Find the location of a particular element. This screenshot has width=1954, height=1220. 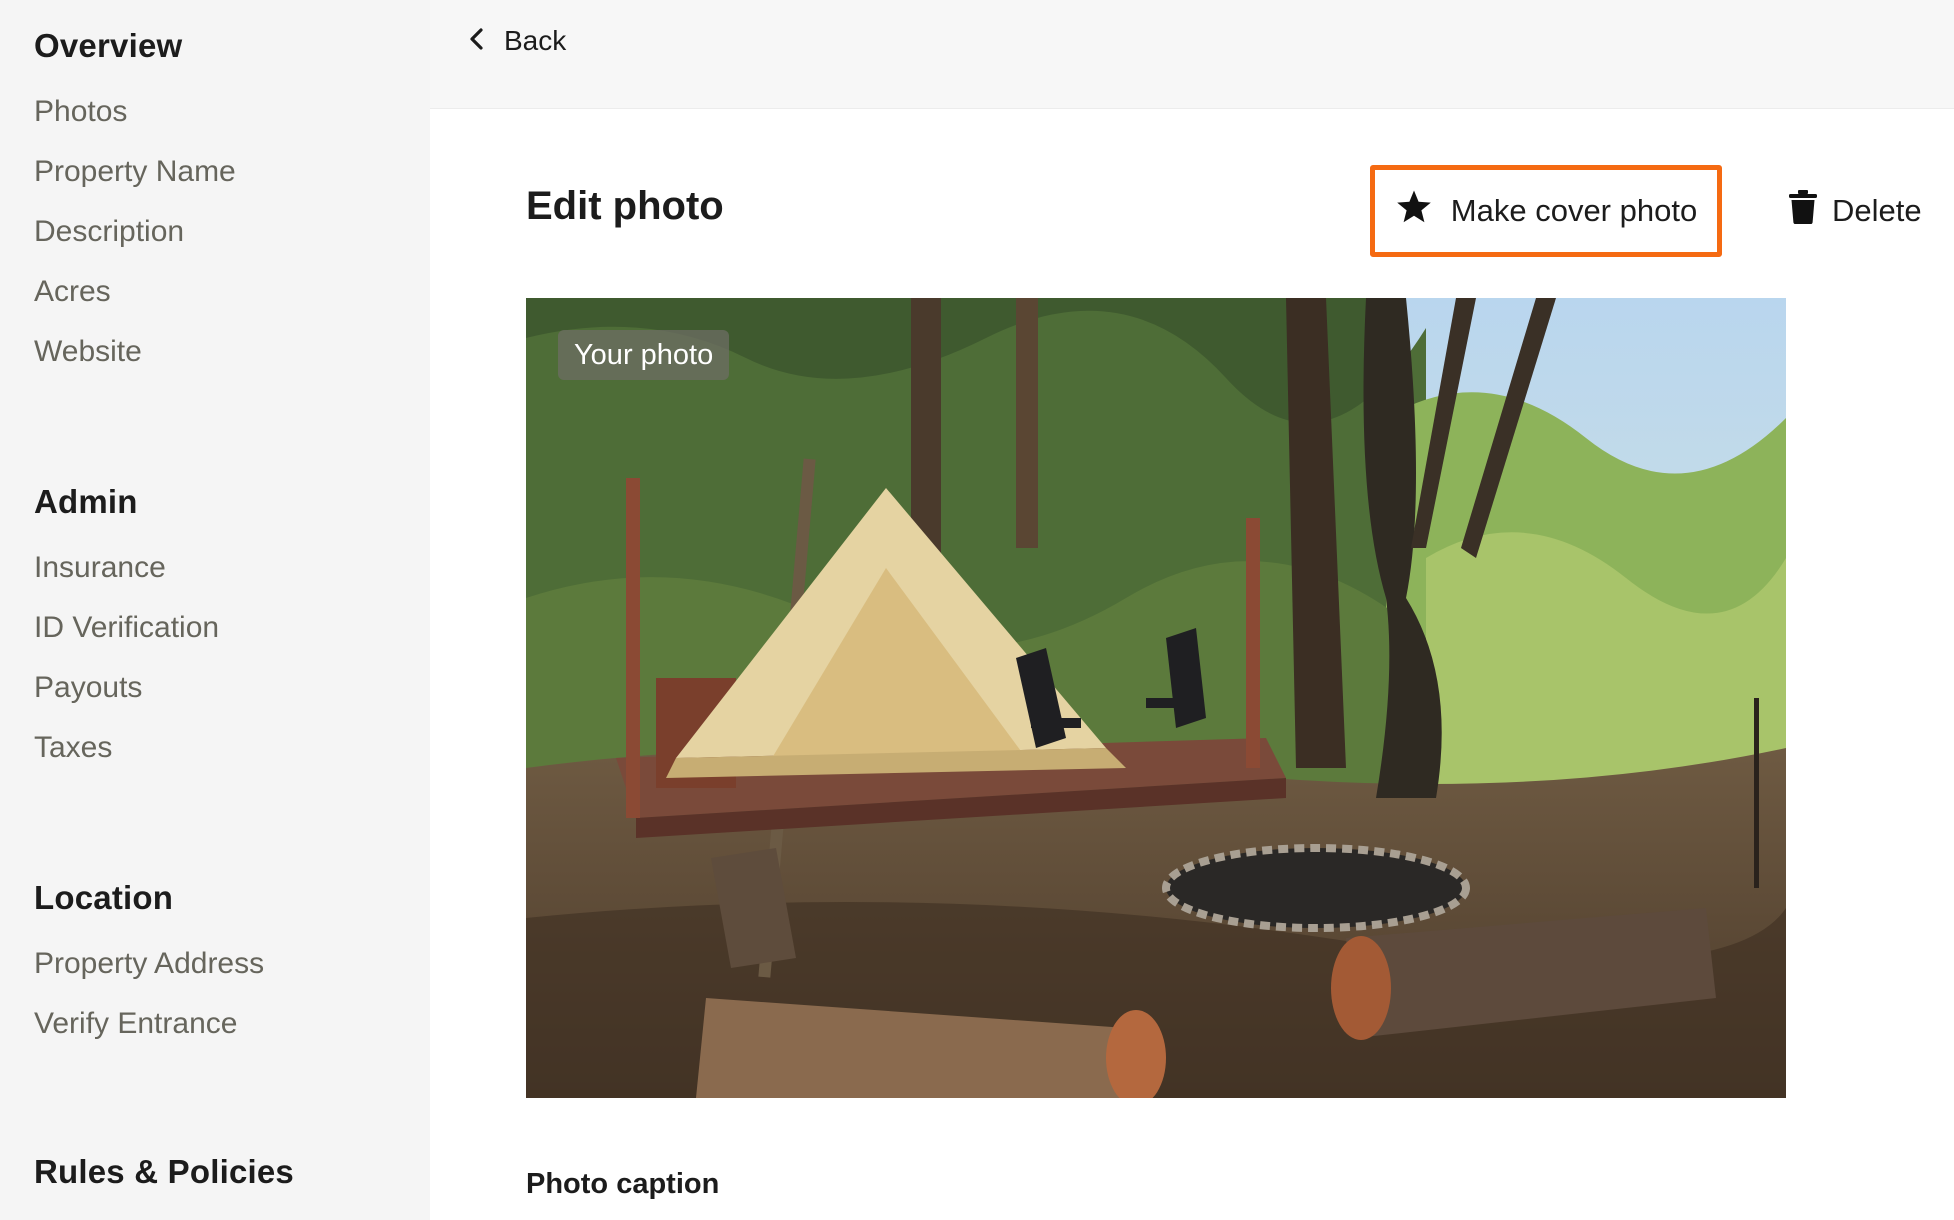

sidebar-item-taxes: Taxes is located at coordinates (126, 748).